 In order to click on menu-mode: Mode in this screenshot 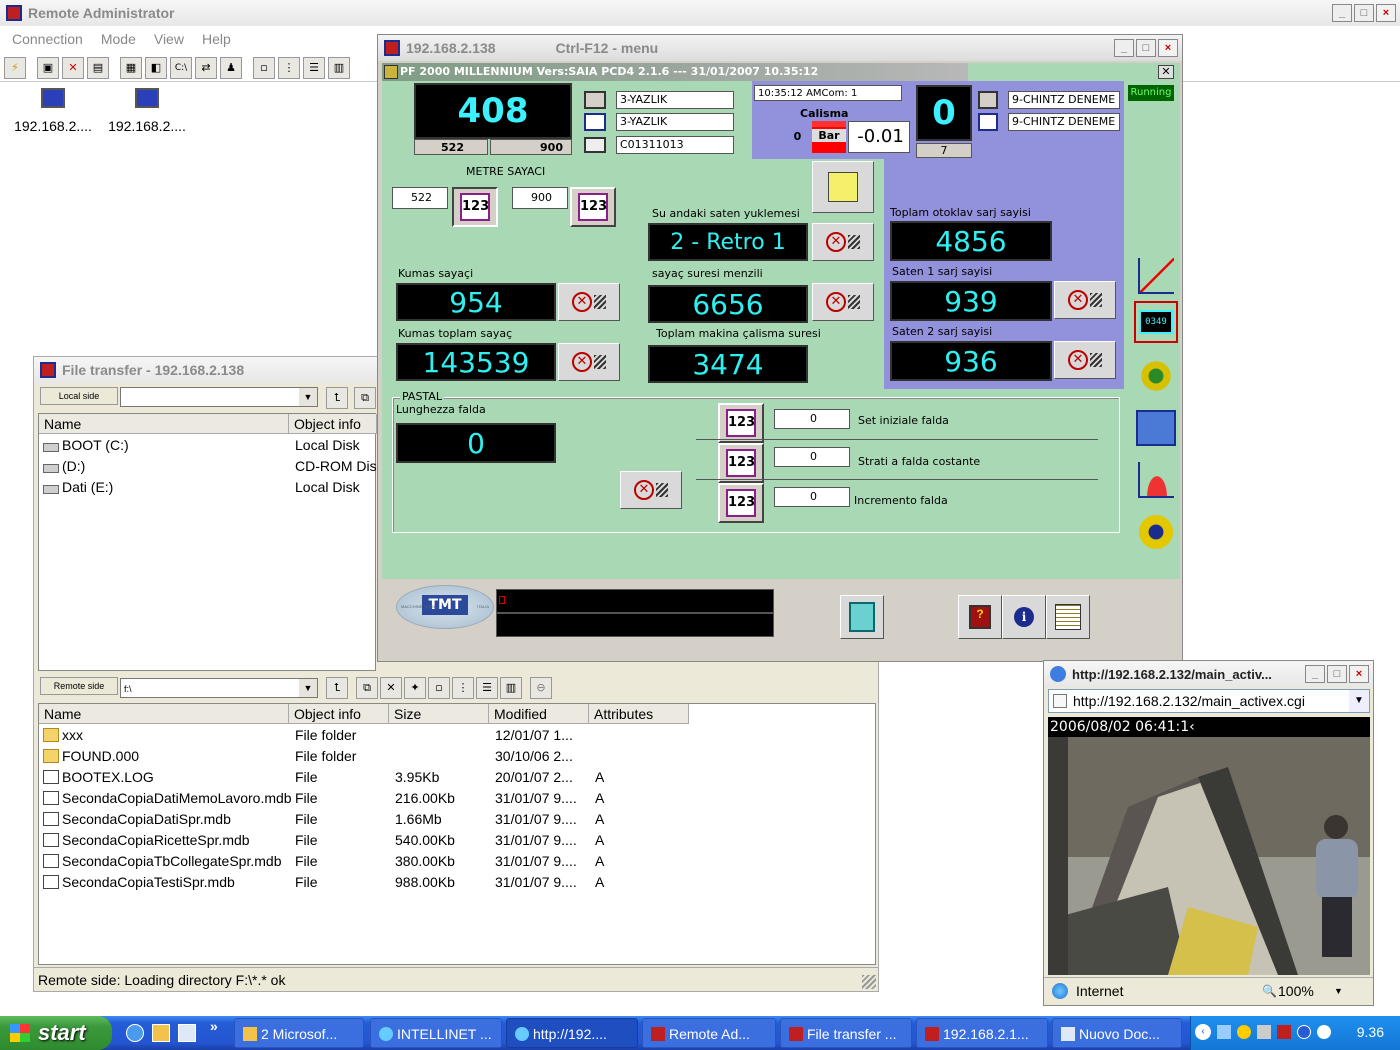, I will do `click(118, 39)`.